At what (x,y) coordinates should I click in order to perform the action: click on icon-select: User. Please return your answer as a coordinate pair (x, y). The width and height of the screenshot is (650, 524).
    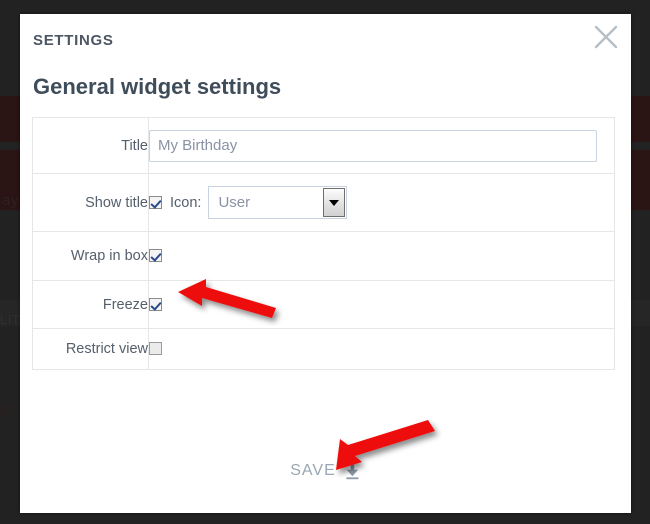
    Looking at the image, I should click on (278, 202).